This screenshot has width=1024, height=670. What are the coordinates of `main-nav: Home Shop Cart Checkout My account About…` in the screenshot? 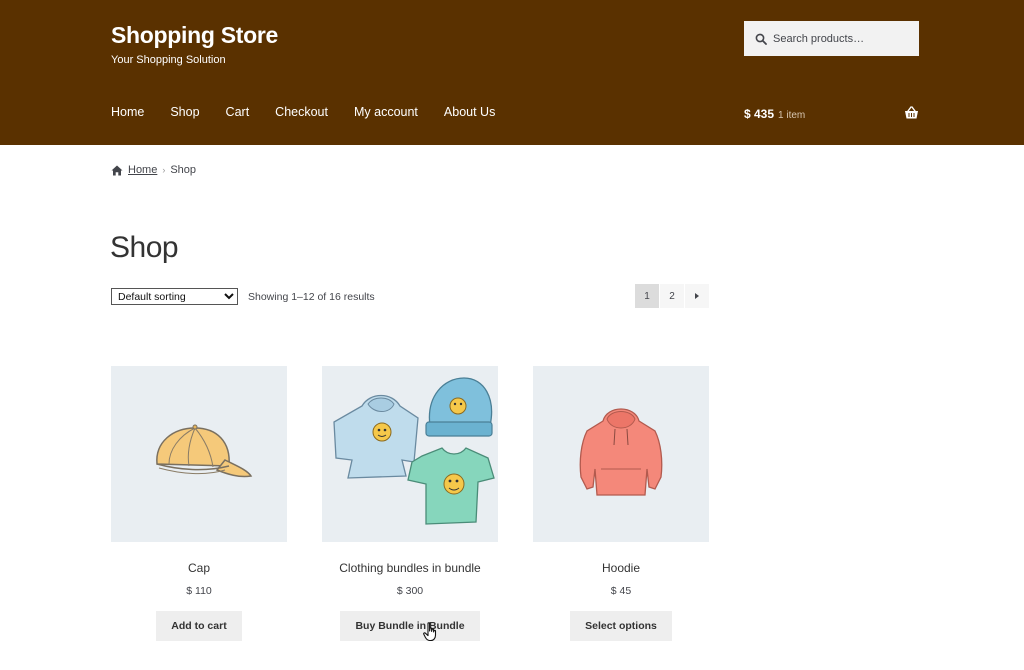 It's located at (316, 112).